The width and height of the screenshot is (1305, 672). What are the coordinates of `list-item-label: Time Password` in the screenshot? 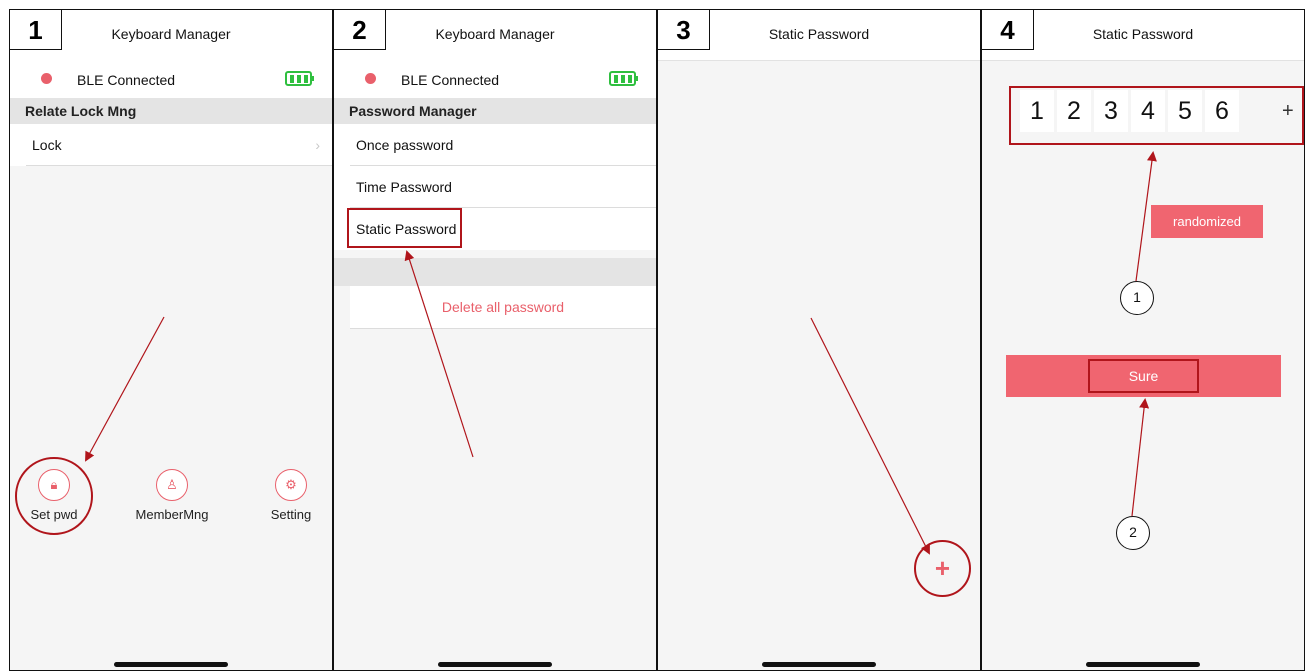 It's located at (404, 187).